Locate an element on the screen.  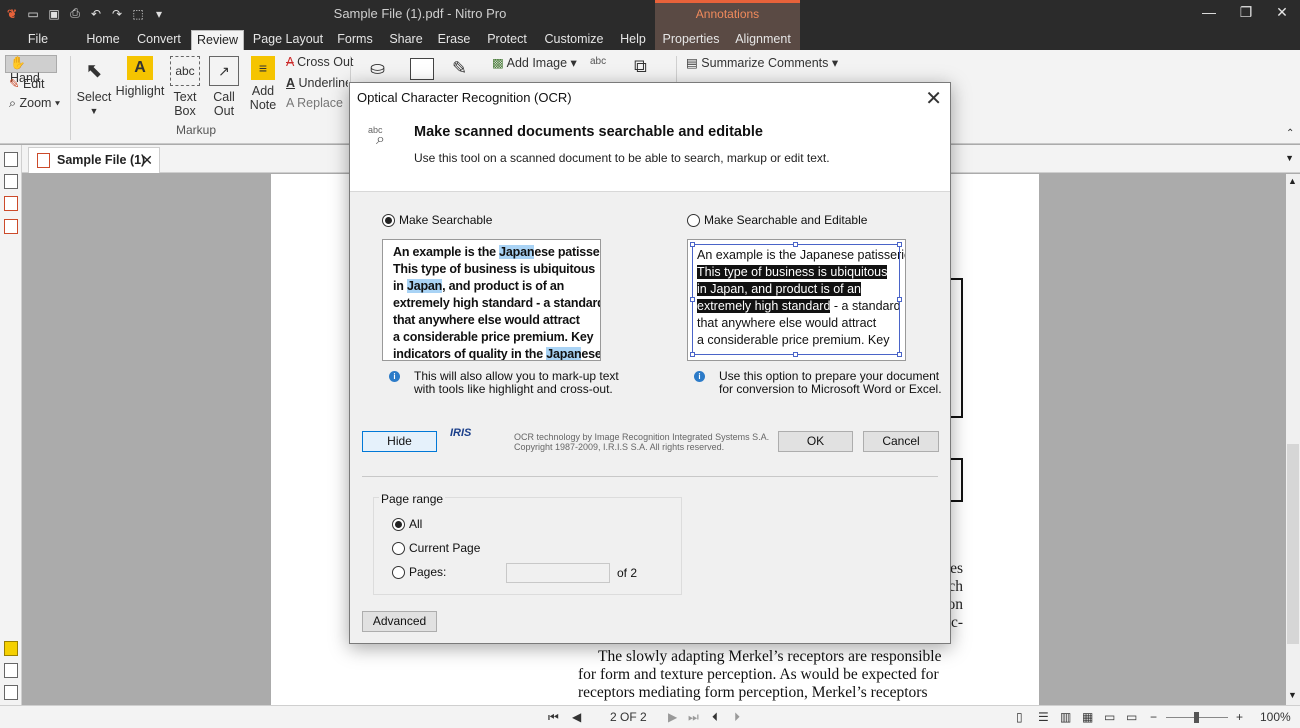
restore-button: ❐ is located at coordinates (1246, 13).